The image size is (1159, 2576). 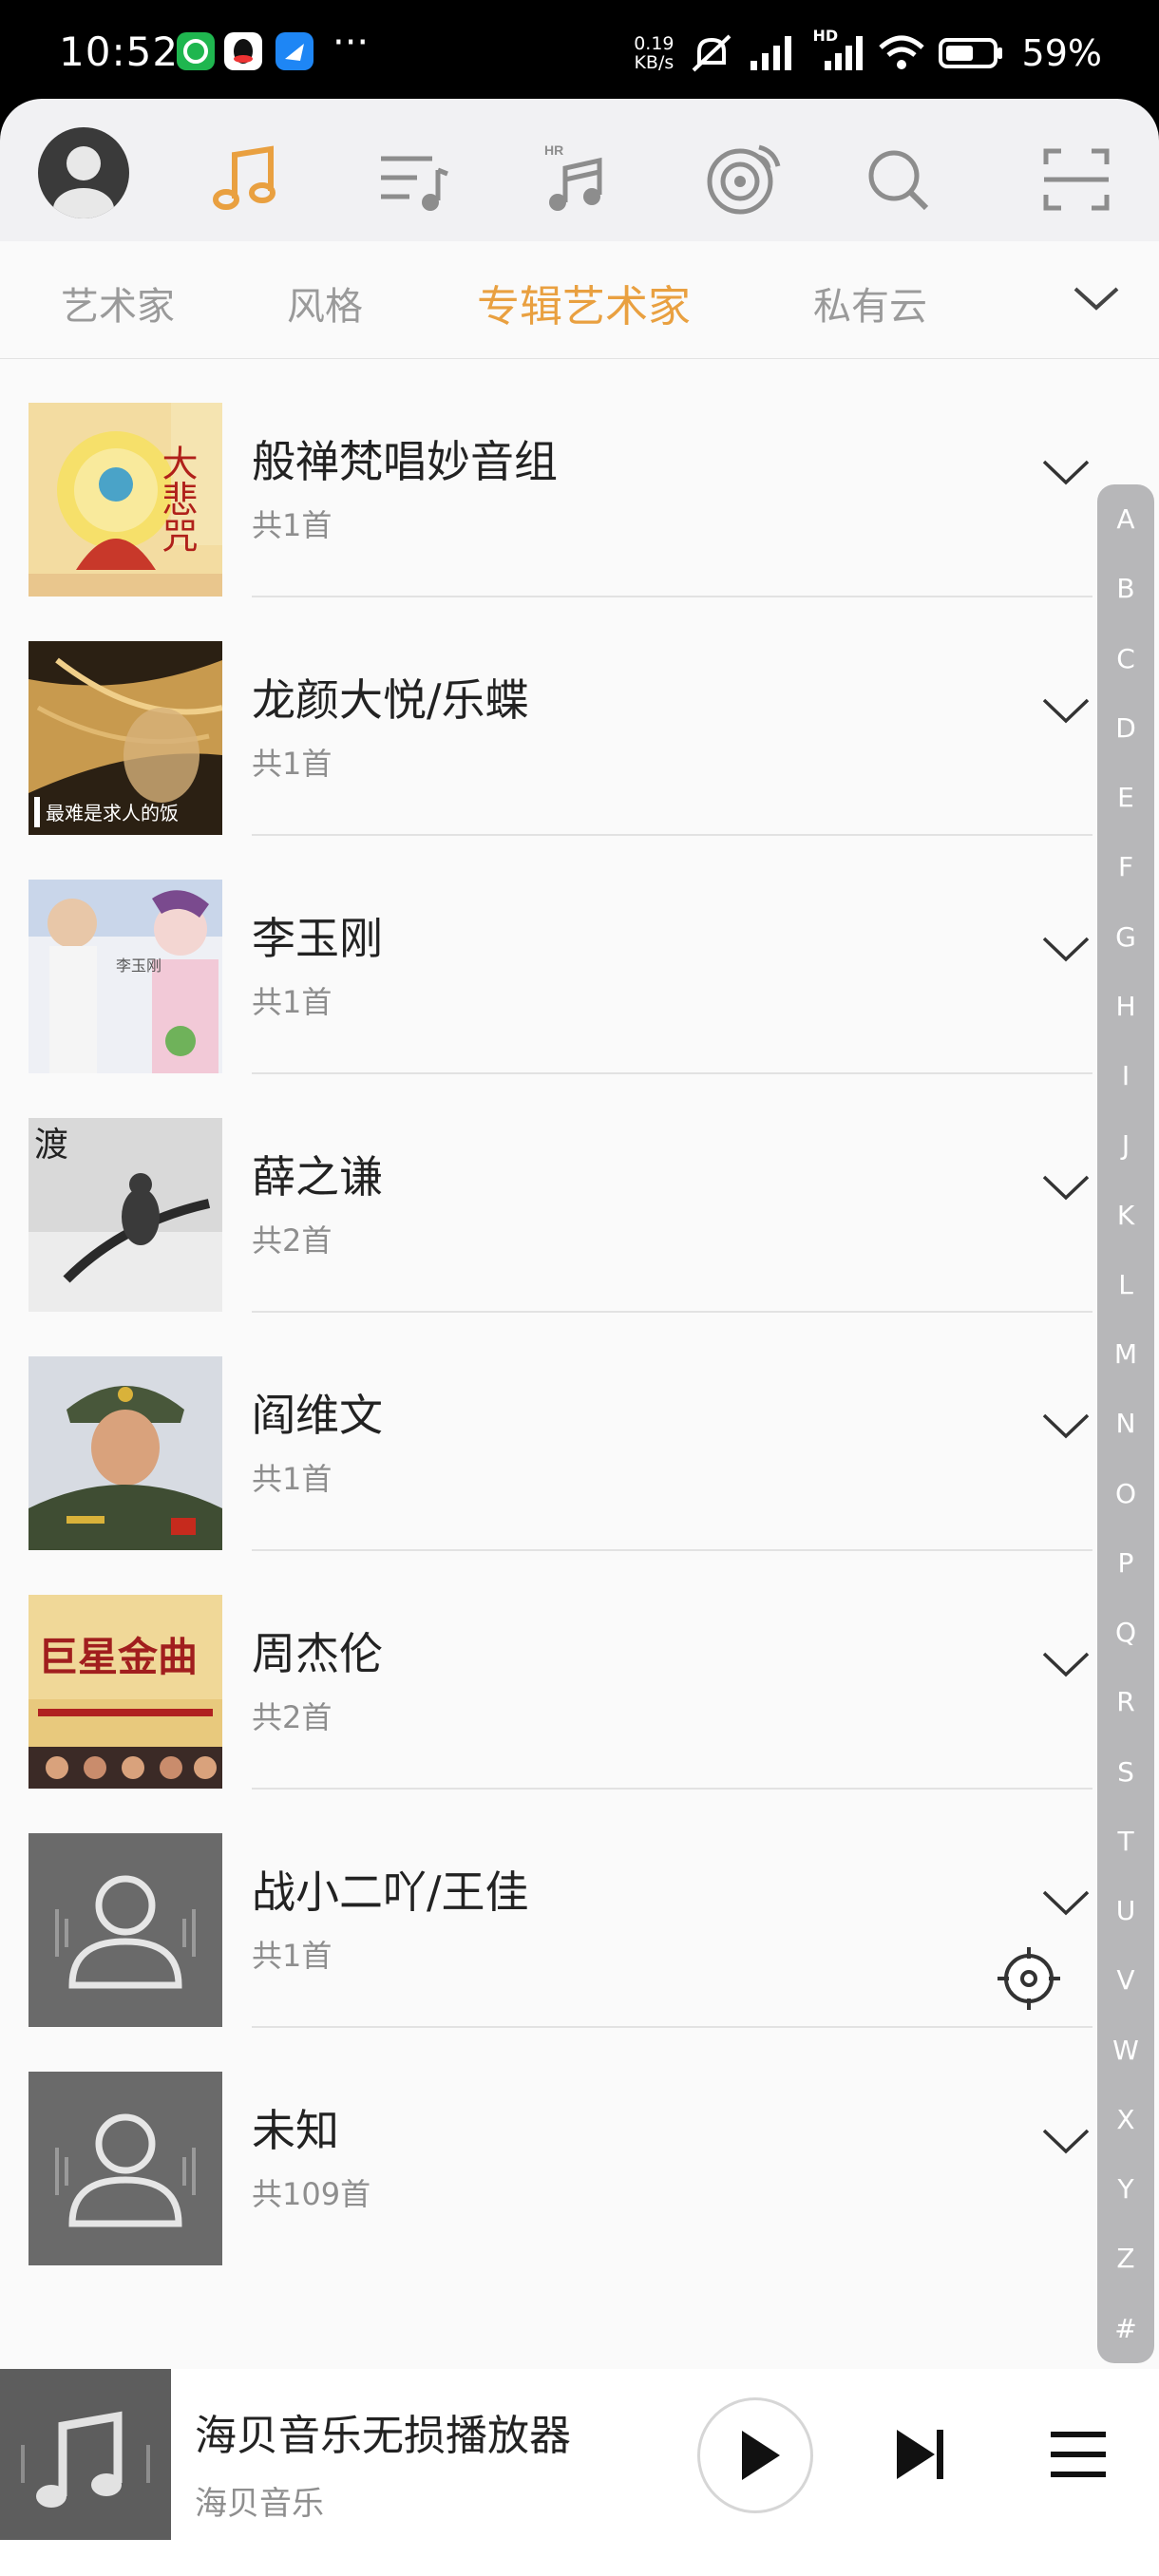 What do you see at coordinates (351, 43) in the screenshot?
I see `more-notifications-icon: ···` at bounding box center [351, 43].